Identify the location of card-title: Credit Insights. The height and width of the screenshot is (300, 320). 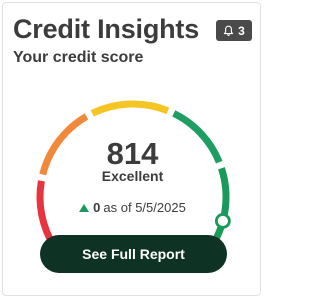
(106, 29).